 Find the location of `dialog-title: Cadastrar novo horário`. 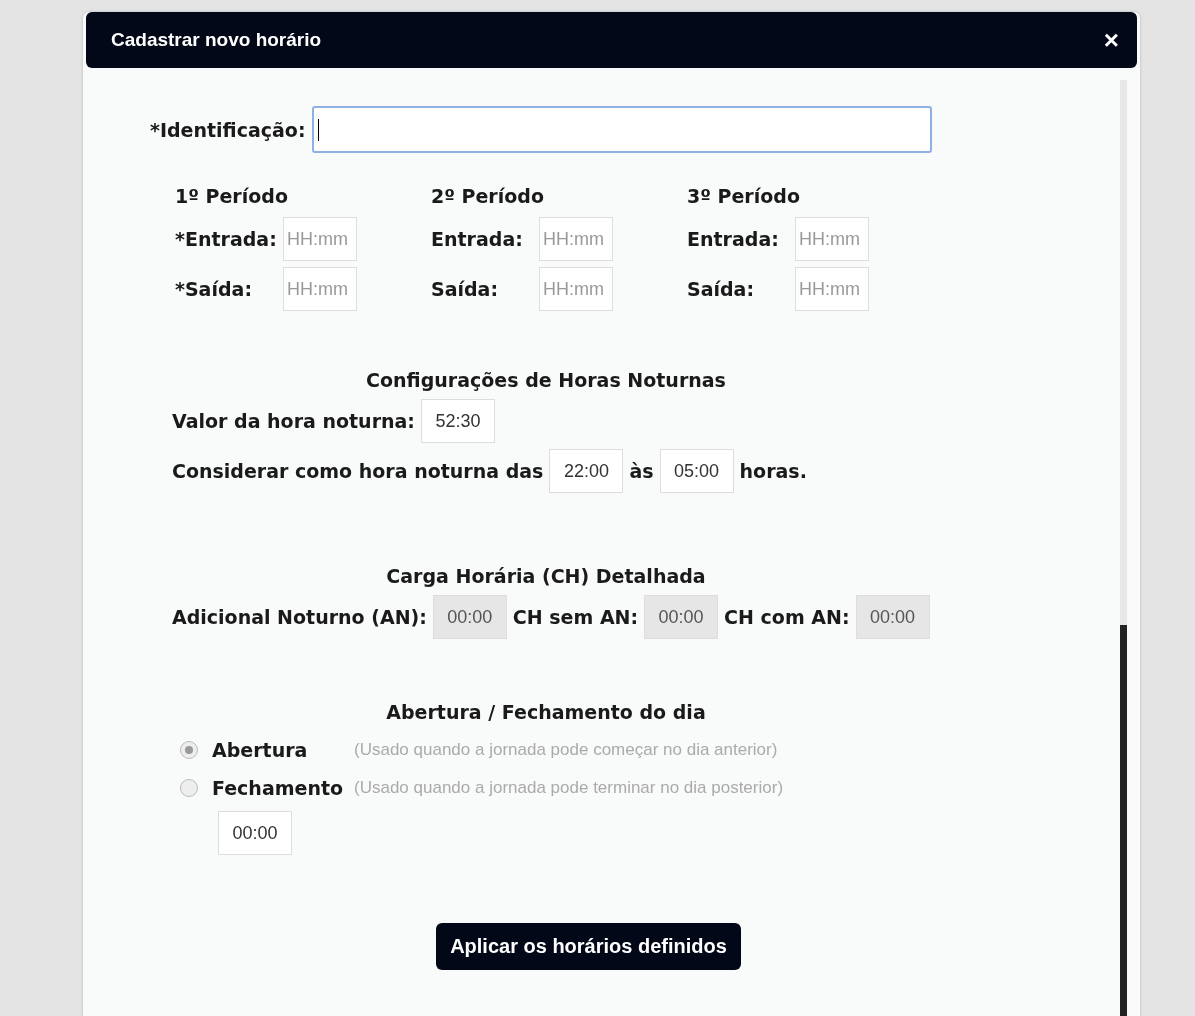

dialog-title: Cadastrar novo horário is located at coordinates (216, 40).